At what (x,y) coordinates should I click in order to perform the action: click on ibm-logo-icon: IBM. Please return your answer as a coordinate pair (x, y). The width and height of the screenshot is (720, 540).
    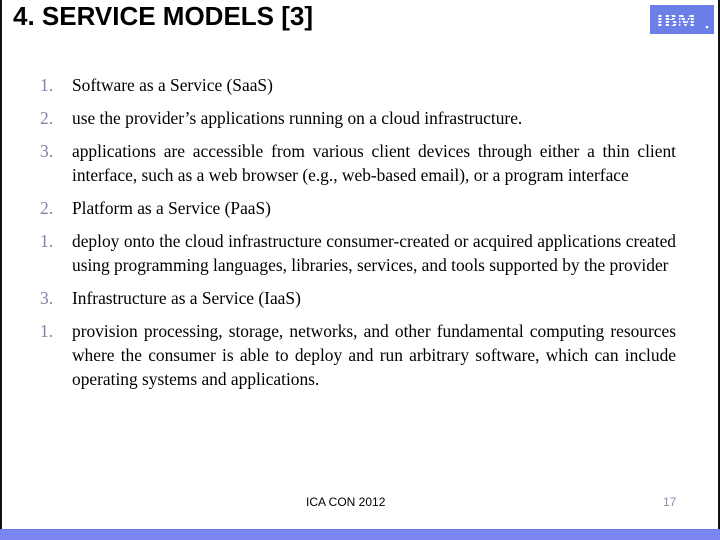
    Looking at the image, I should click on (682, 19).